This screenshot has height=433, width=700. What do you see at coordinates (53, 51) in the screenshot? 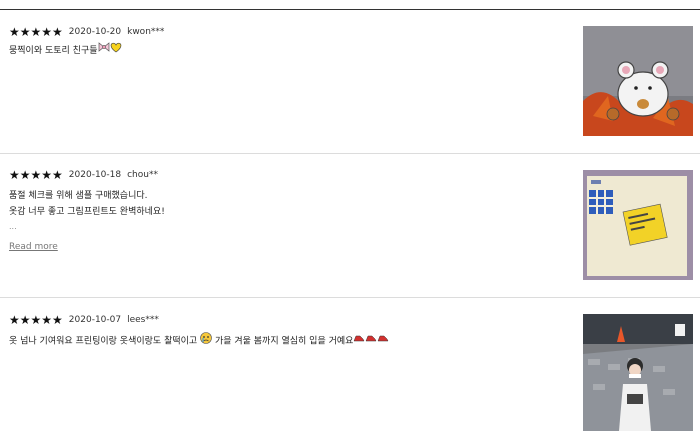
I see `review-line: 뭉찍이와 도토리 친구들` at bounding box center [53, 51].